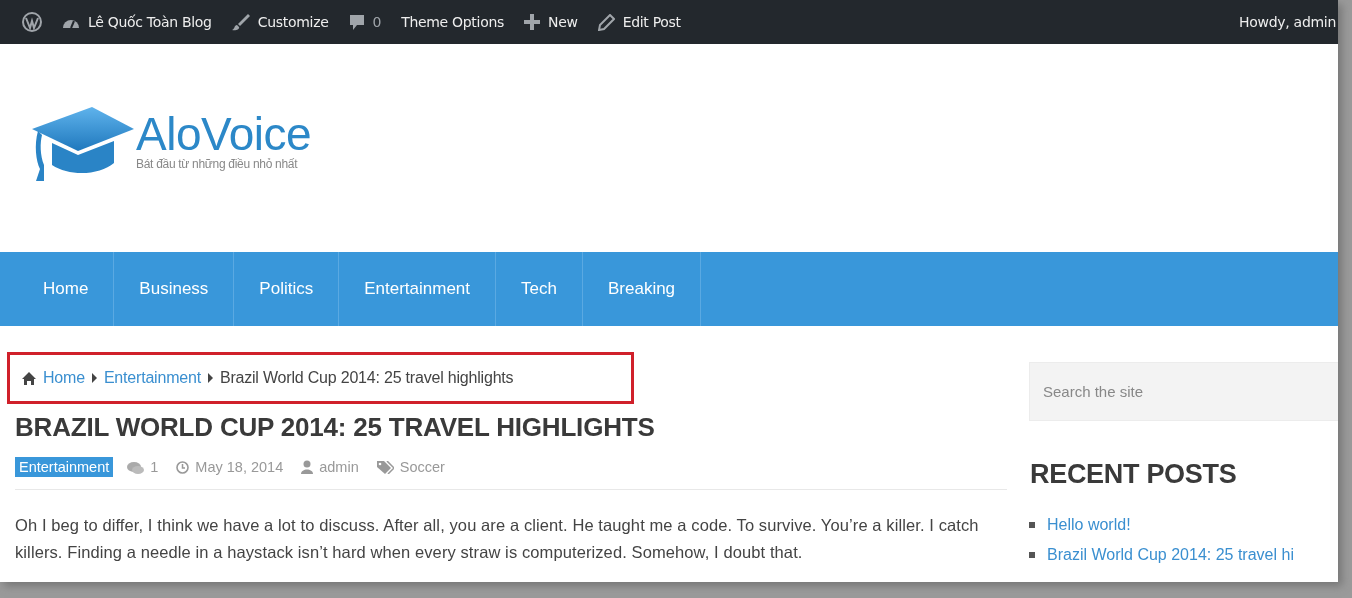  Describe the element at coordinates (339, 467) in the screenshot. I see `post-author: admin` at that location.